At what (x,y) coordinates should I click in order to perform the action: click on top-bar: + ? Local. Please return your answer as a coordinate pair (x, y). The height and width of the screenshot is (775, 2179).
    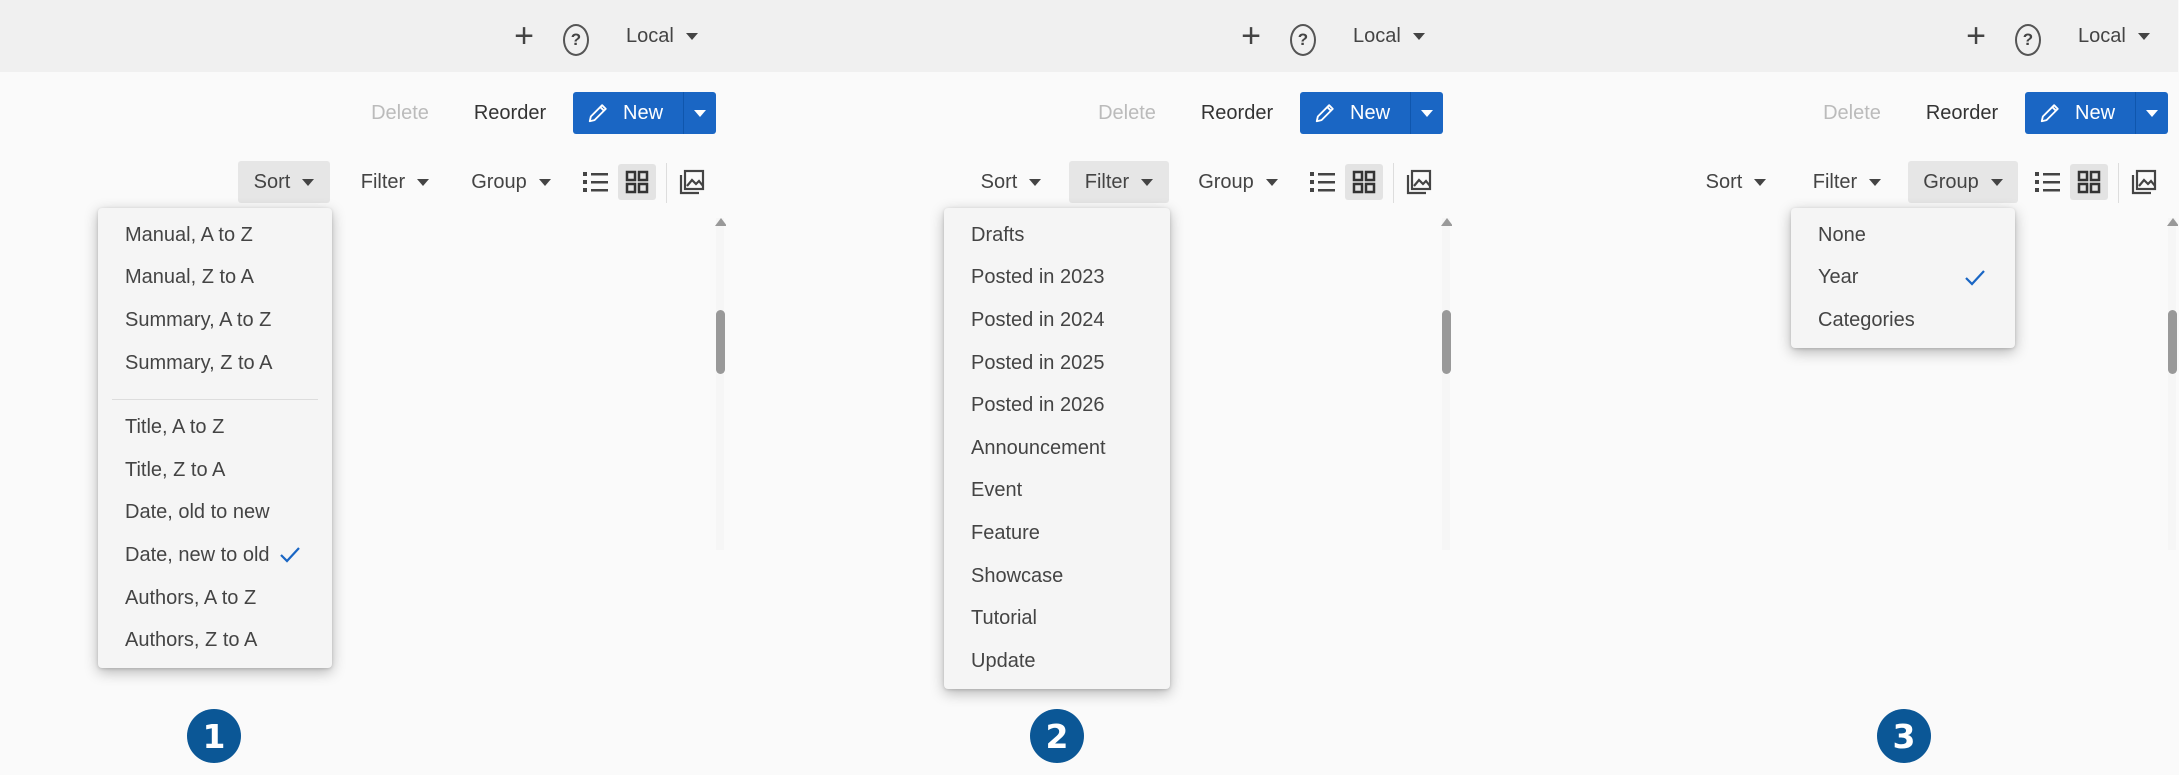
    Looking at the image, I should click on (363, 36).